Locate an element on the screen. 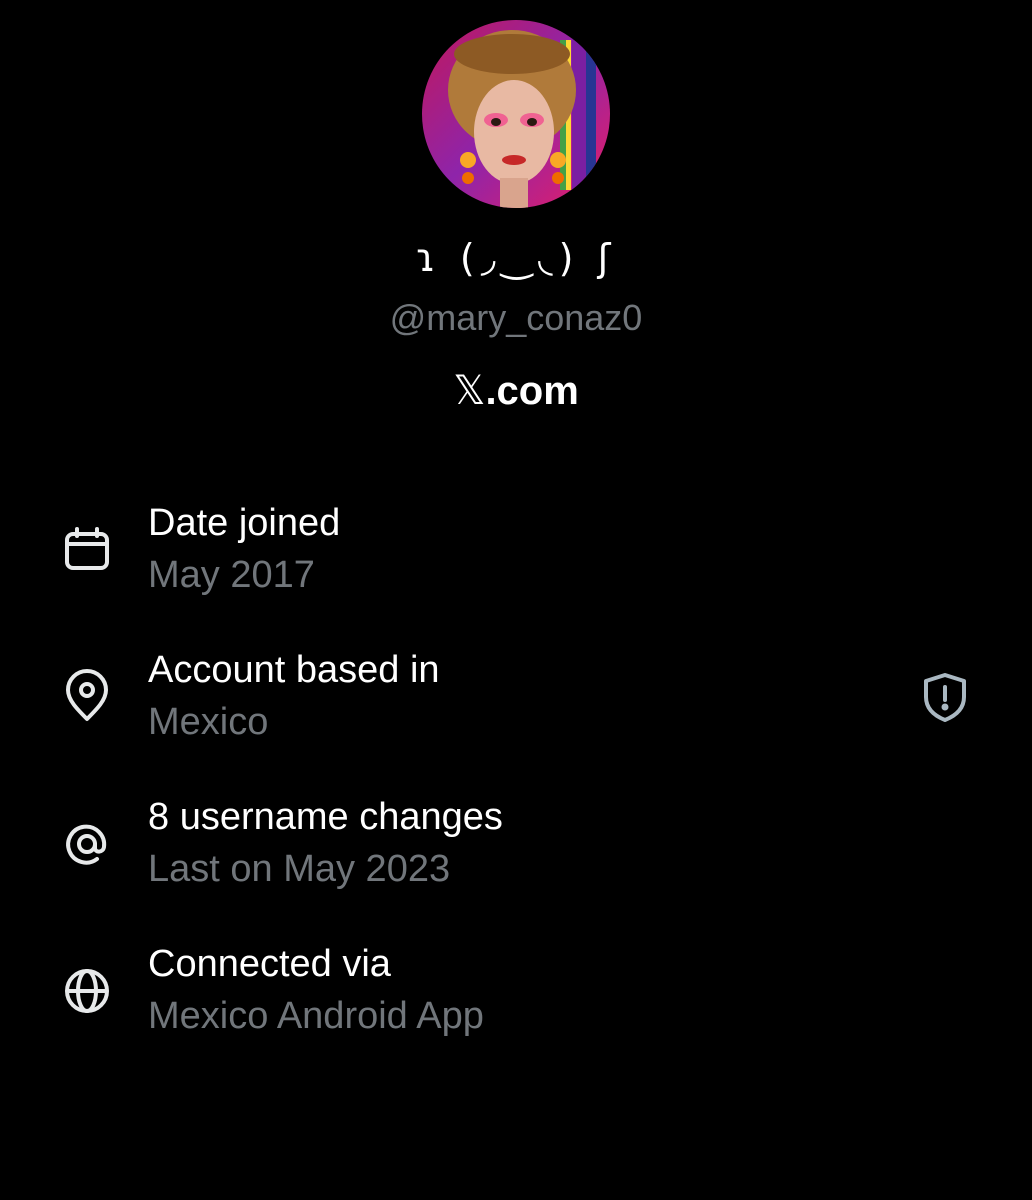 Image resolution: width=1032 pixels, height=1200 pixels. info-value: Mexico Android App is located at coordinates (316, 1016).